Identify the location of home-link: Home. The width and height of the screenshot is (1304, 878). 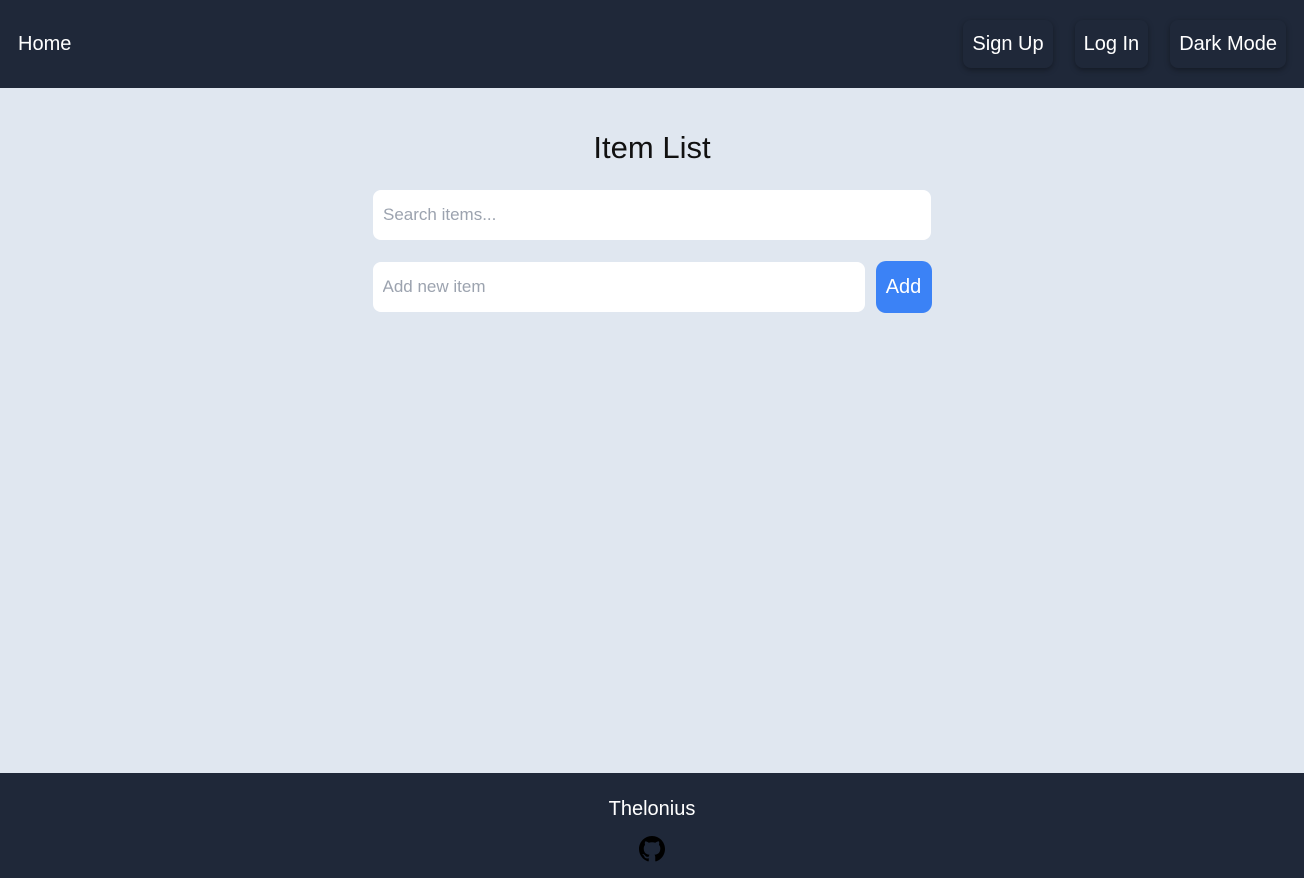
(44, 44).